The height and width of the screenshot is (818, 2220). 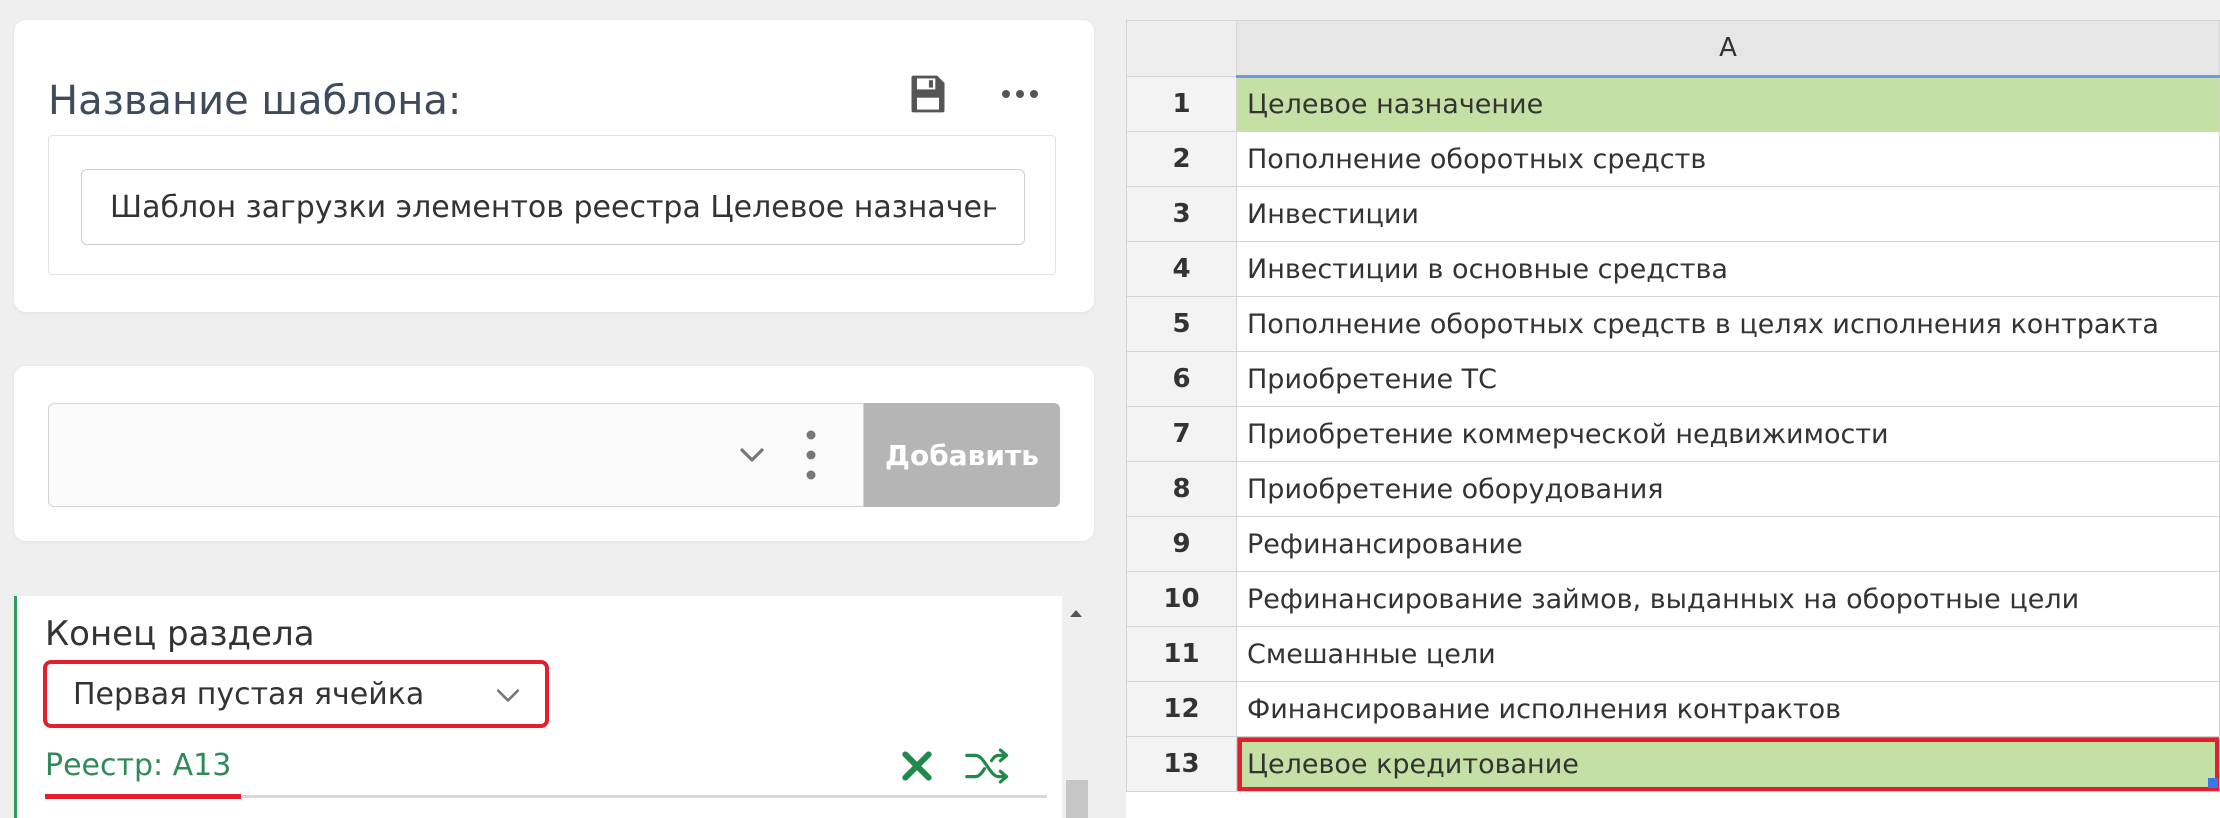 I want to click on table-cell: Смешанные цели, so click(x=1728, y=654).